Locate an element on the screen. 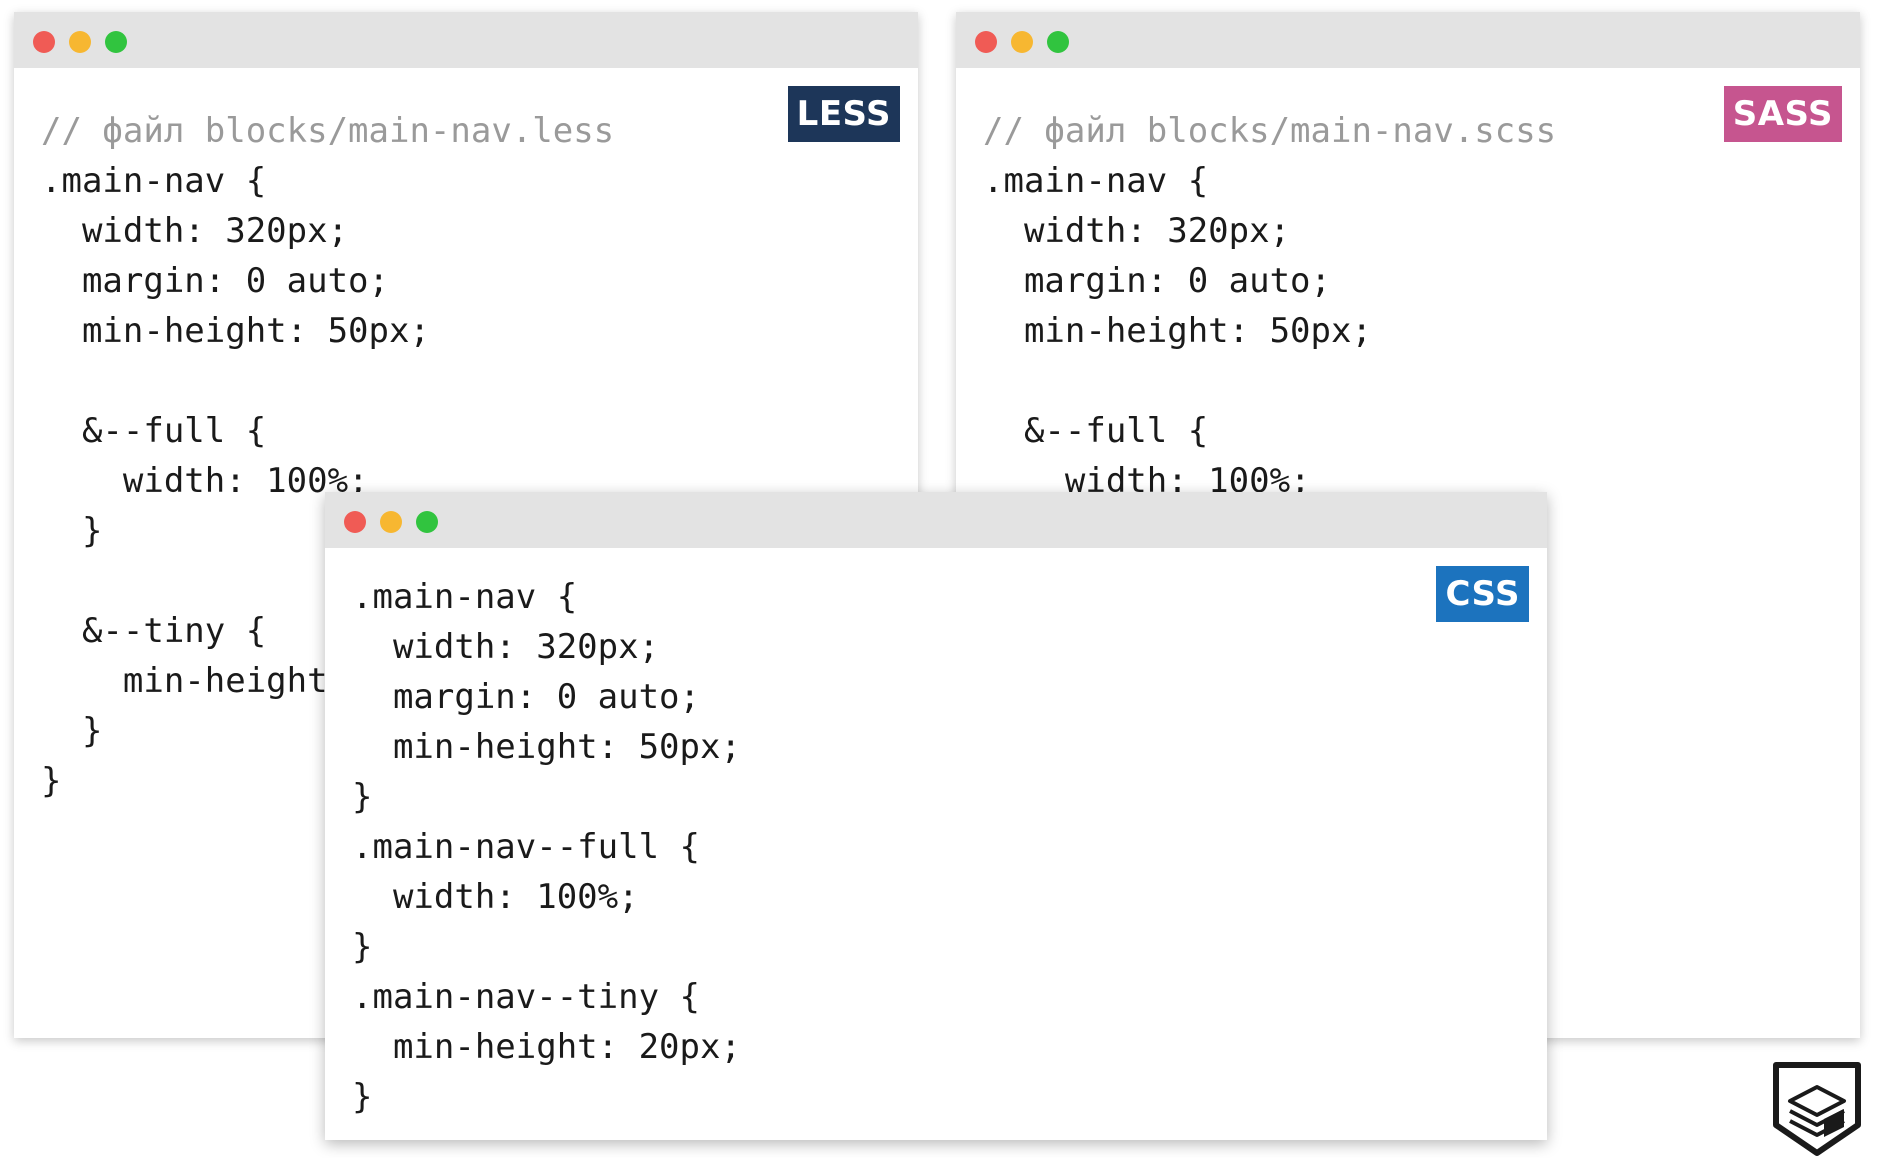 The image size is (1890, 1158). code-line: .main-nav--tiny { is located at coordinates (526, 997).